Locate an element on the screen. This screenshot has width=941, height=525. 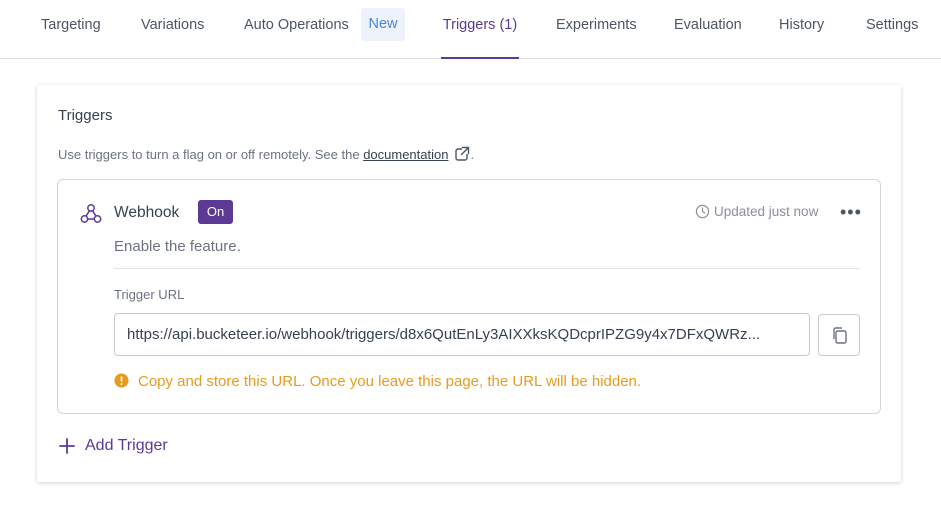
copy-icon is located at coordinates (840, 335).